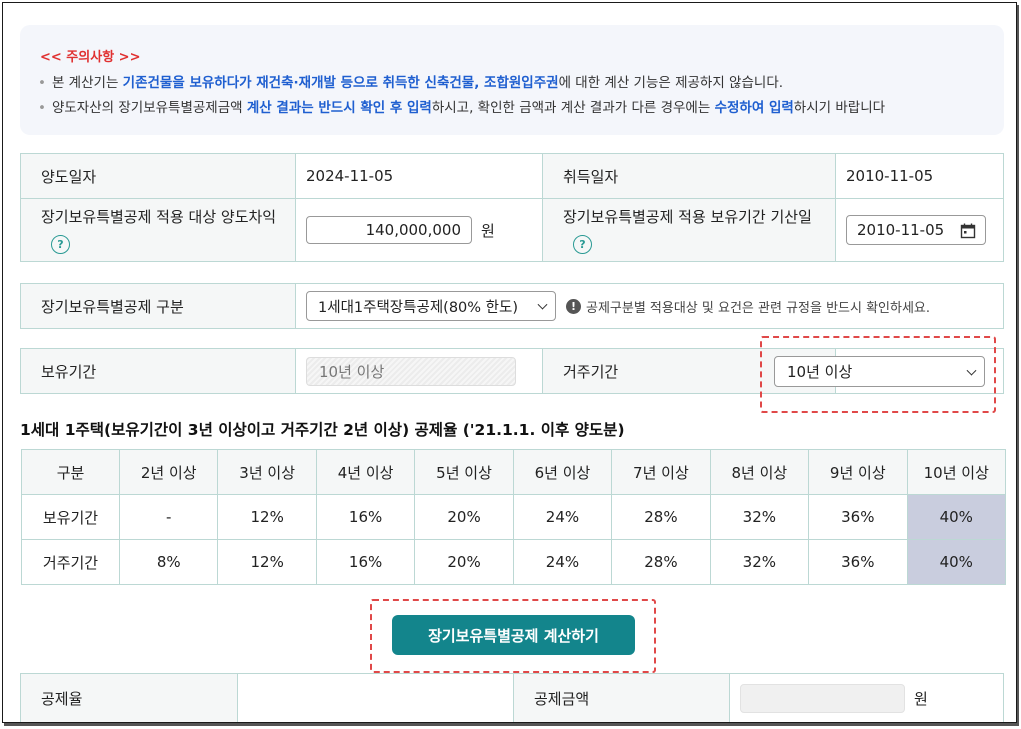  What do you see at coordinates (687, 217) in the screenshot?
I see `base-date-label: 장기보유특별공제 적용 보유기간 기산일` at bounding box center [687, 217].